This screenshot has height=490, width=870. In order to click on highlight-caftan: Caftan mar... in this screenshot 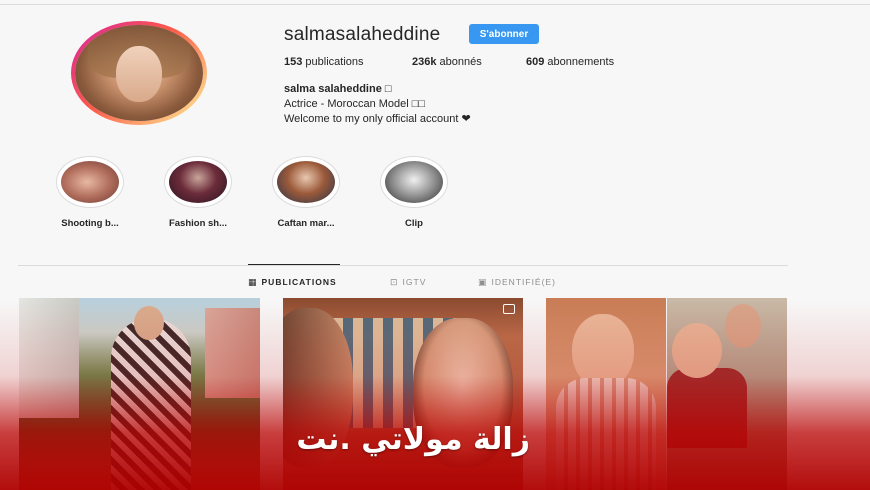, I will do `click(306, 192)`.